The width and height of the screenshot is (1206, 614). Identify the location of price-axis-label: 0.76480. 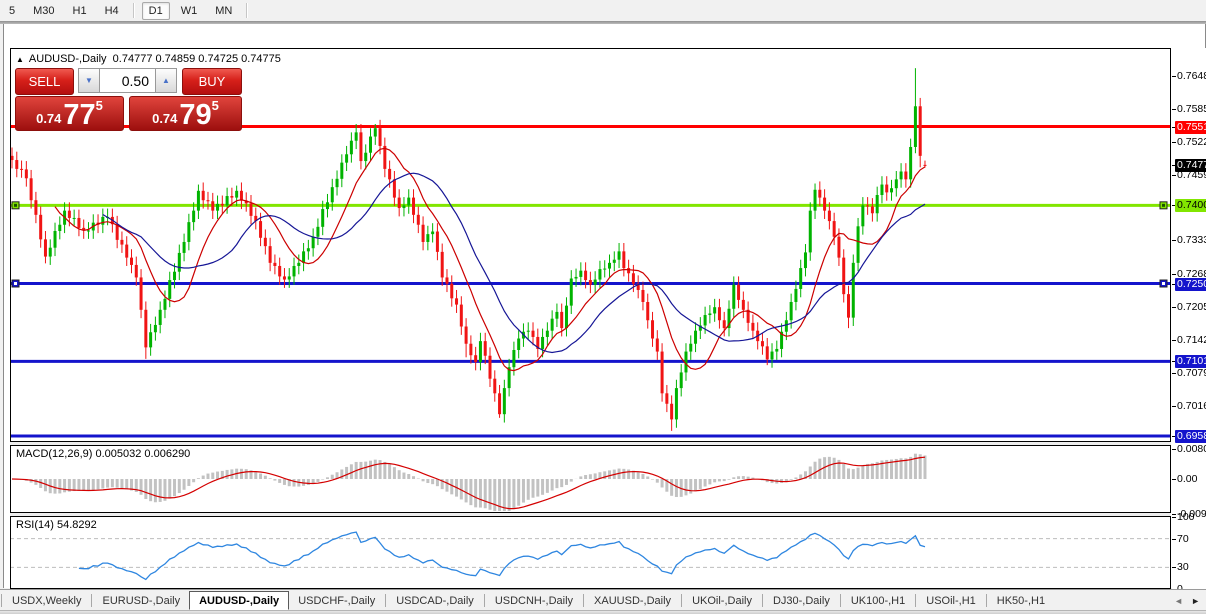
(1191, 76).